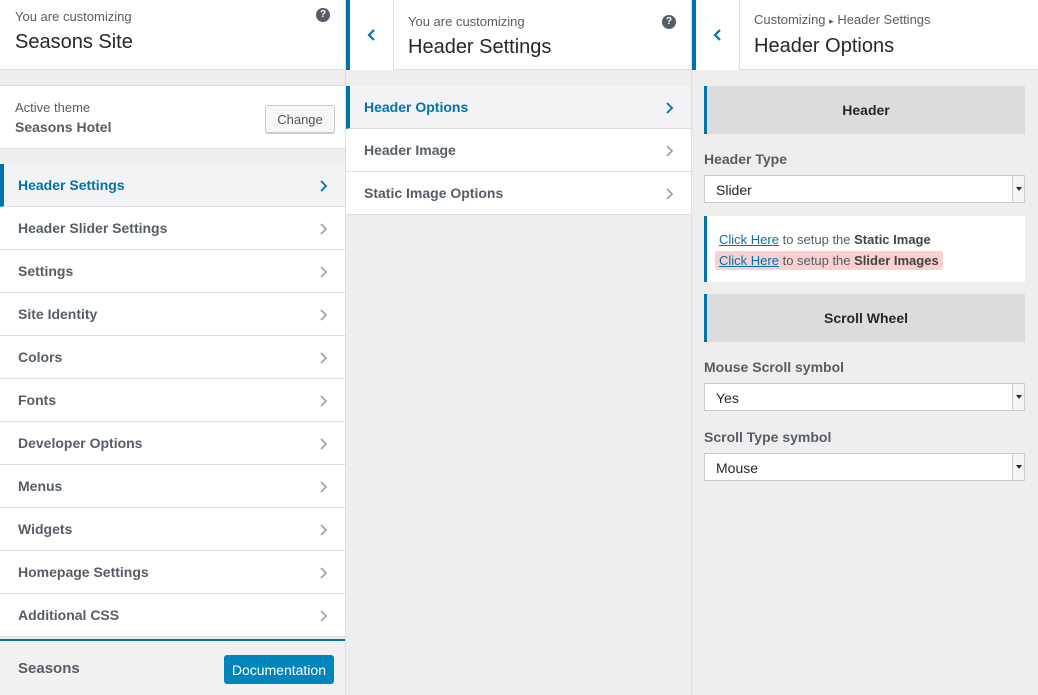 Image resolution: width=1038 pixels, height=695 pixels. Describe the element at coordinates (480, 47) in the screenshot. I see `panel-title: Header Settings` at that location.